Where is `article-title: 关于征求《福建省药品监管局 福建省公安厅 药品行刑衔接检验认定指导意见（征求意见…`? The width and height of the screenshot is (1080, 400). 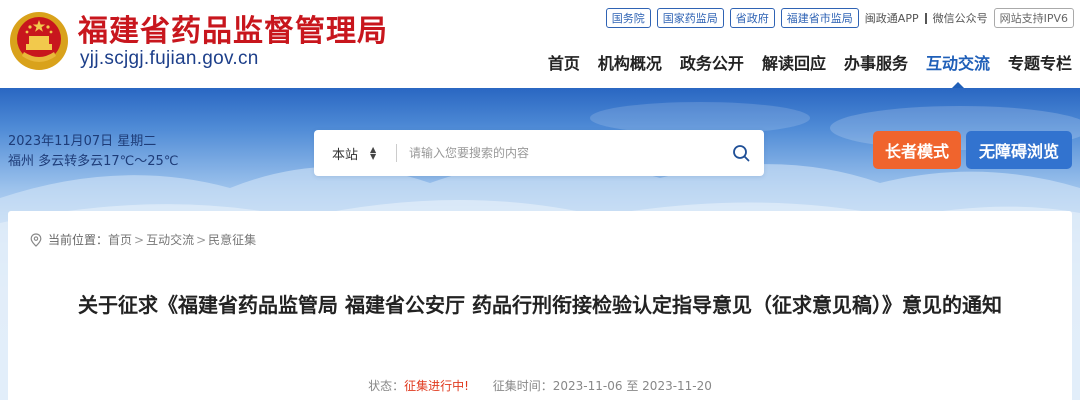 article-title: 关于征求《福建省药品监管局 福建省公安厅 药品行刑衔接检验认定指导意见（征求意见… is located at coordinates (540, 305).